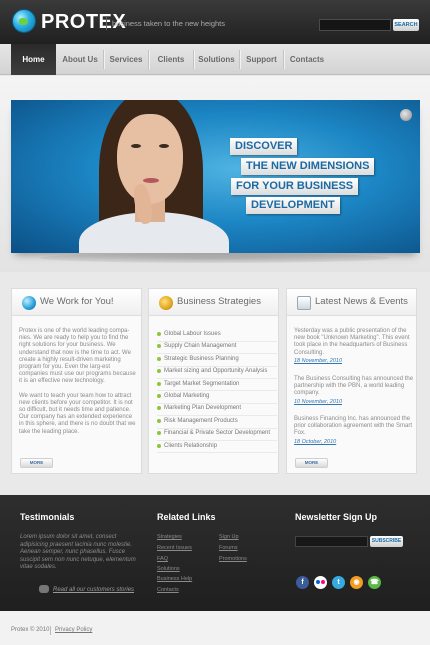 This screenshot has height=645, width=430. I want to click on strategy-link: Market sizing and Opportunity Analysis, so click(217, 373).